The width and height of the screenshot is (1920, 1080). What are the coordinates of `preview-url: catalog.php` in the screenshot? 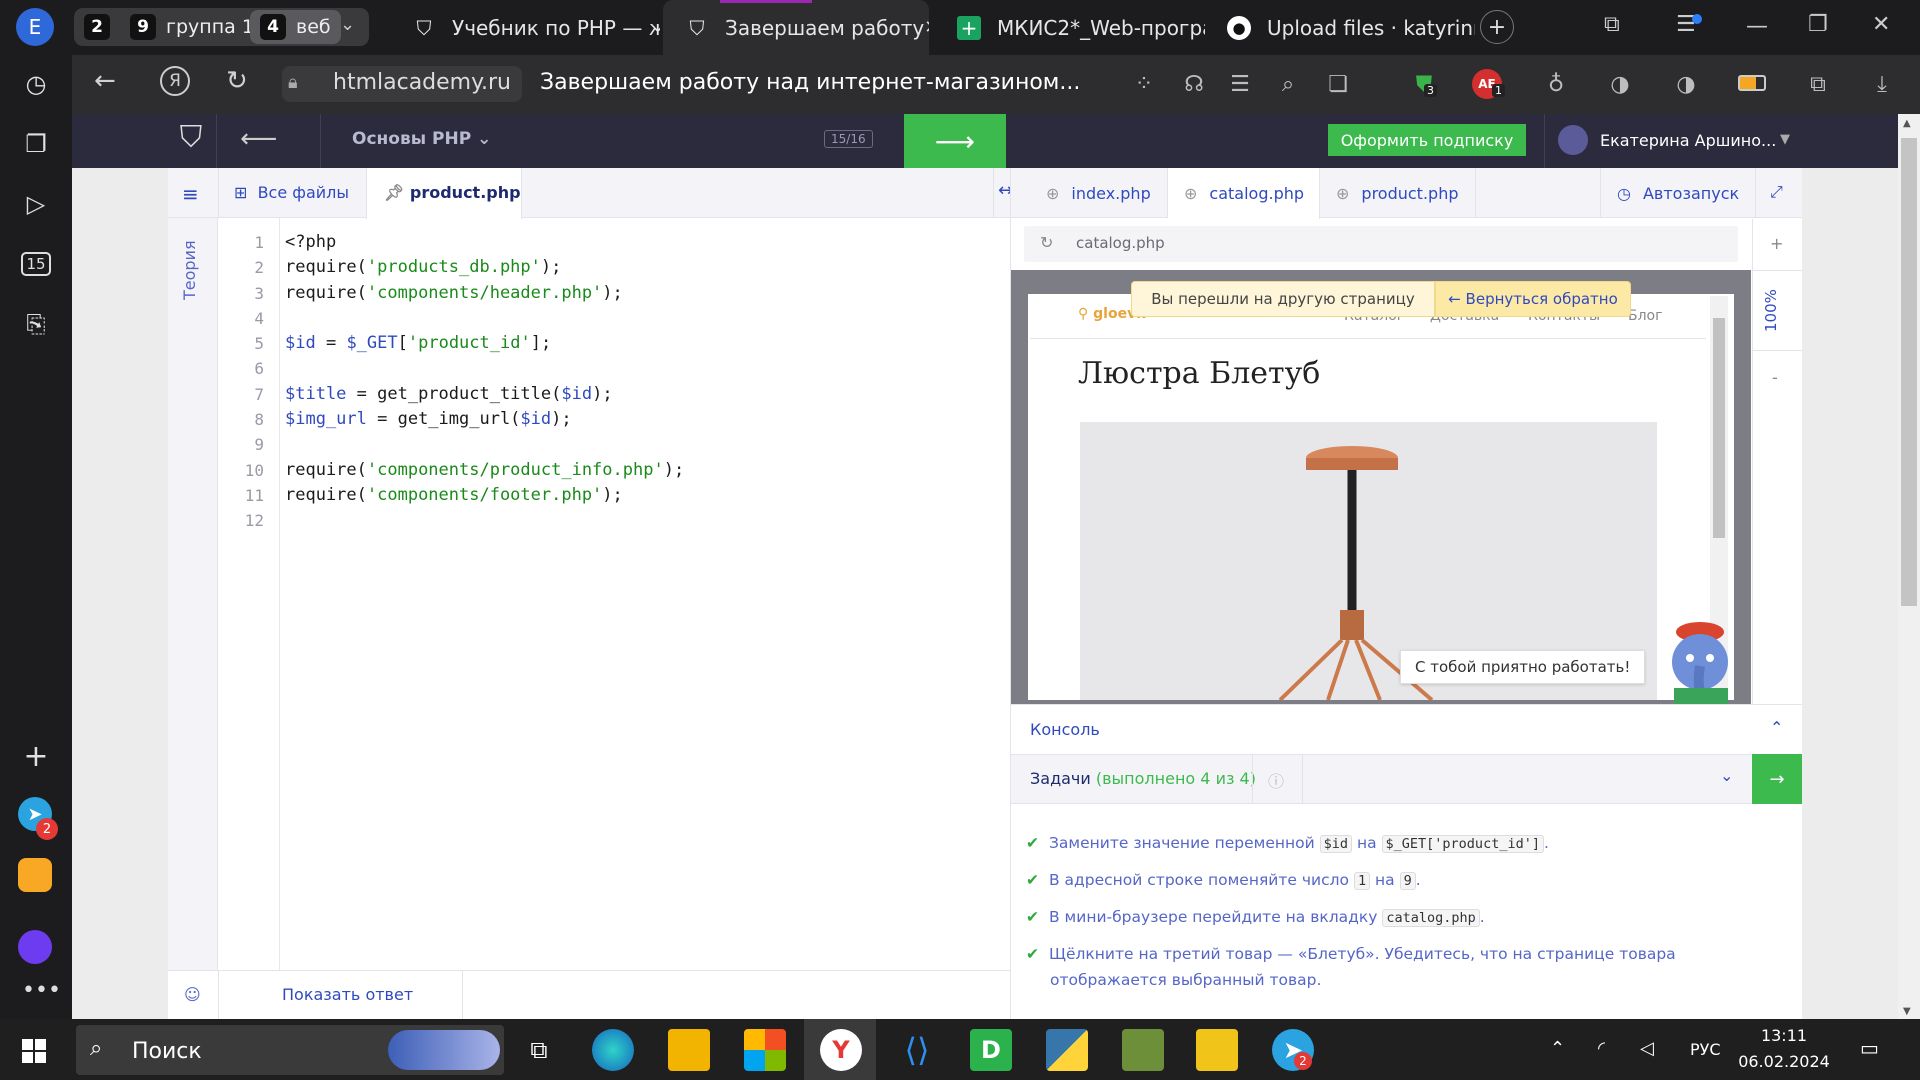 It's located at (1120, 243).